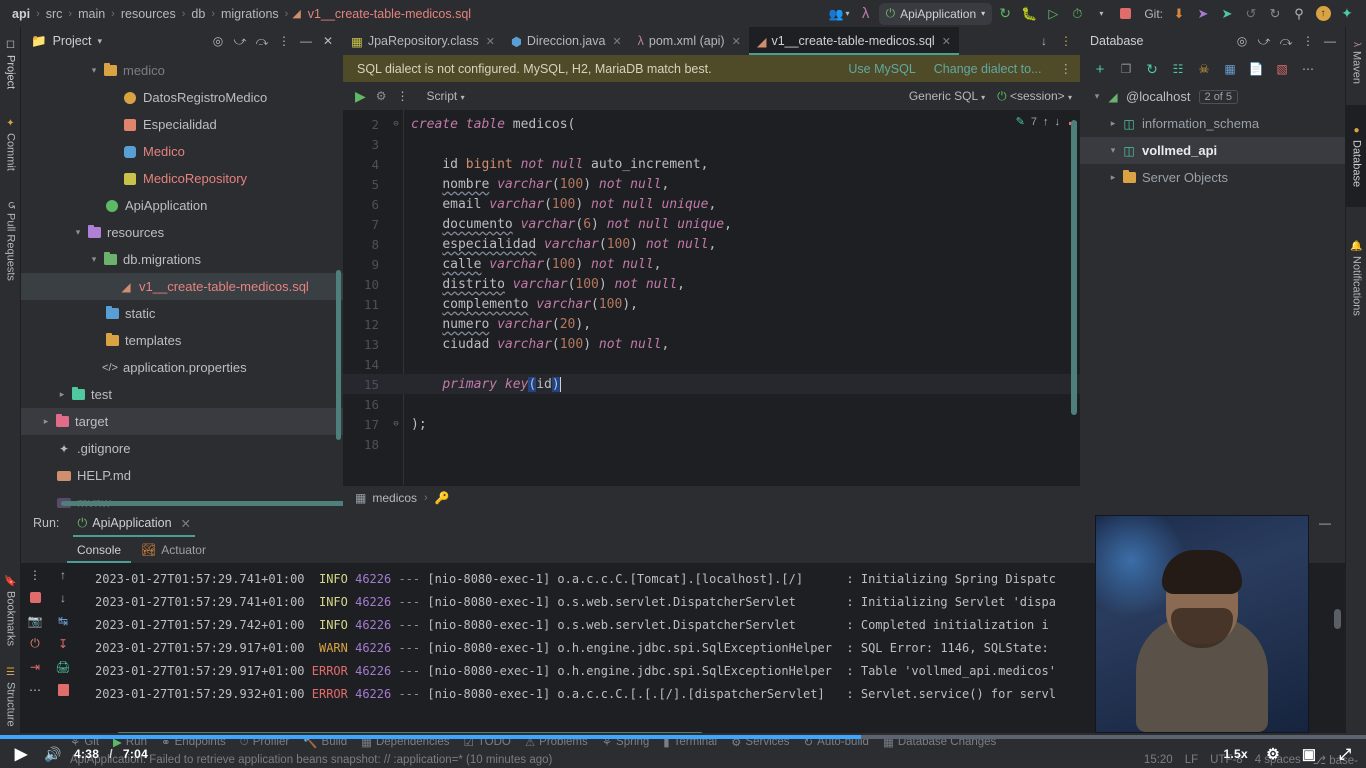 The height and width of the screenshot is (768, 1366). I want to click on project-structure-icon: λ, so click(866, 14).